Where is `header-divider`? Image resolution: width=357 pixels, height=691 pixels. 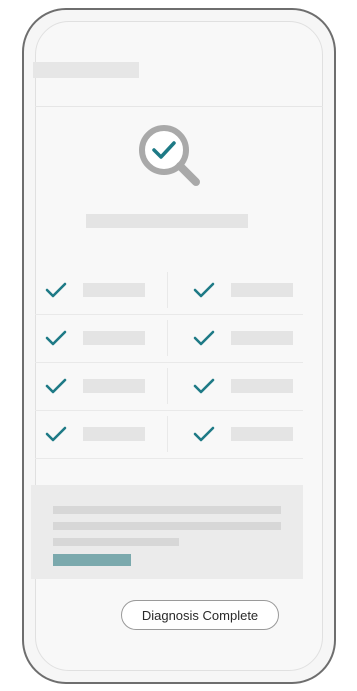 header-divider is located at coordinates (179, 106).